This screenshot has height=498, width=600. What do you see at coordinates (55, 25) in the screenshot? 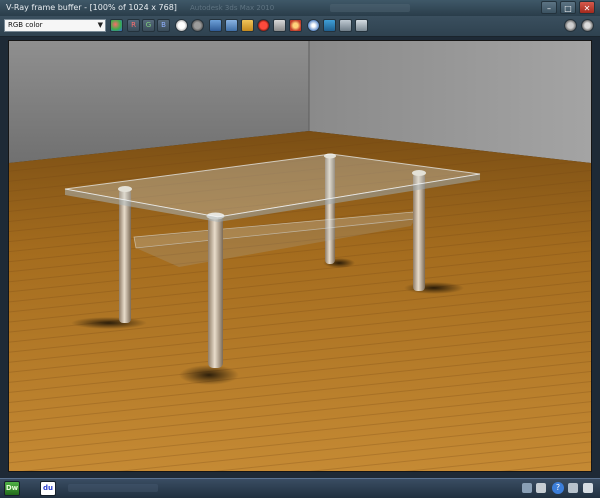
I see `channel-select: RGB color ▼` at bounding box center [55, 25].